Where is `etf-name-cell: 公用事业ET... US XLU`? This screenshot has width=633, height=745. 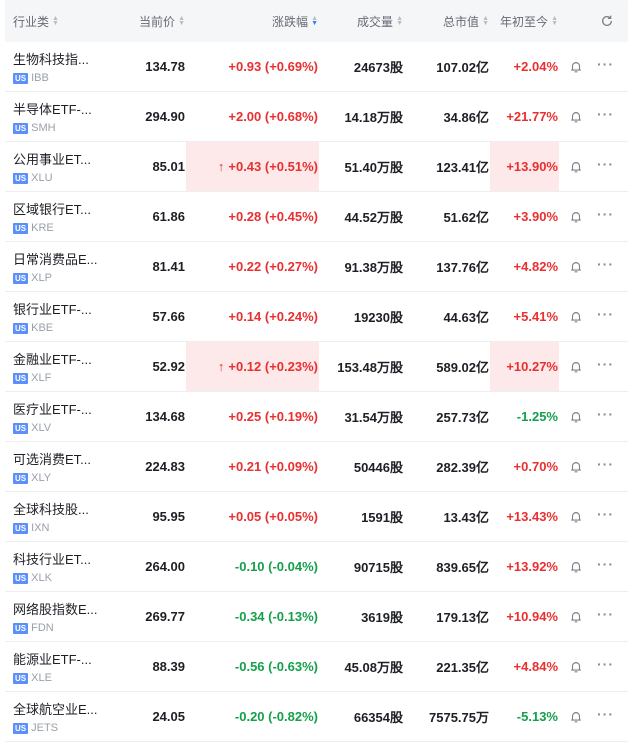
etf-name-cell: 公用事业ET... US XLU is located at coordinates (55, 166).